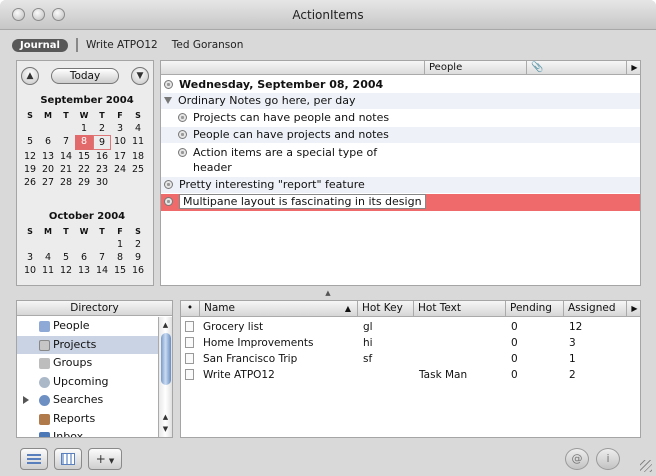 Image resolution: width=656 pixels, height=476 pixels. What do you see at coordinates (138, 156) in the screenshot?
I see `calendar-day: 18` at bounding box center [138, 156].